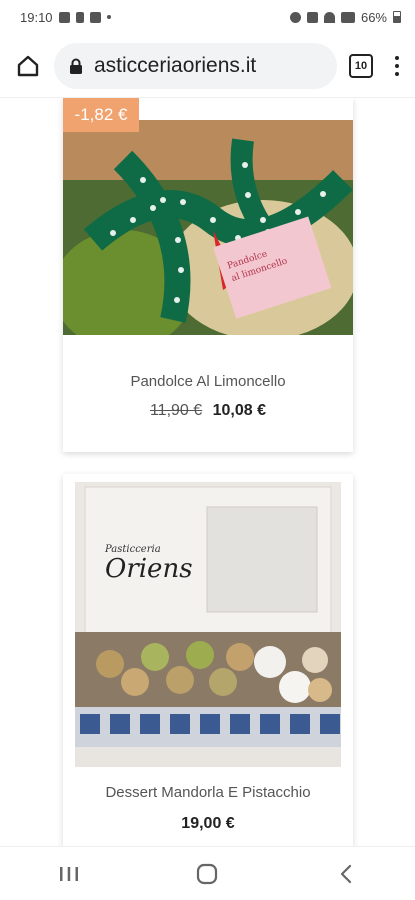 The height and width of the screenshot is (900, 415). I want to click on home-nav-button, so click(207, 874).